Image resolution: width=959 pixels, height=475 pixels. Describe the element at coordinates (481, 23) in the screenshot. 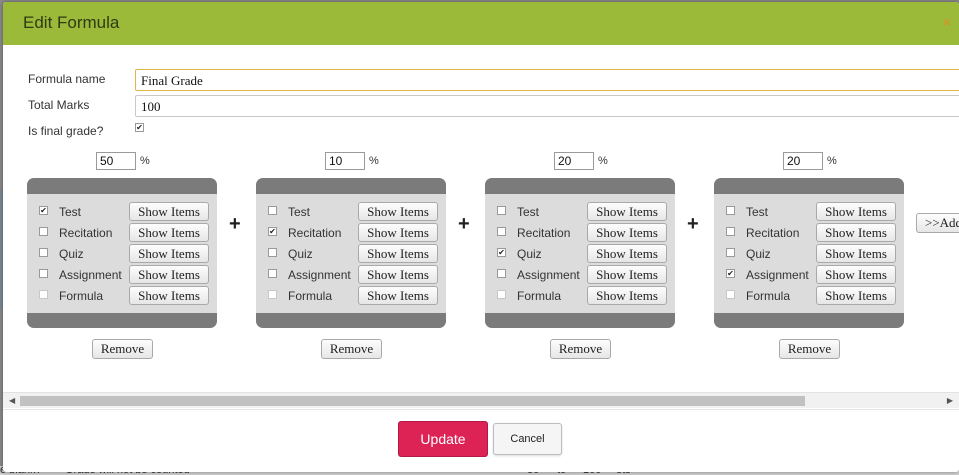

I see `dialog-titlebar: Edit Formula ×` at that location.